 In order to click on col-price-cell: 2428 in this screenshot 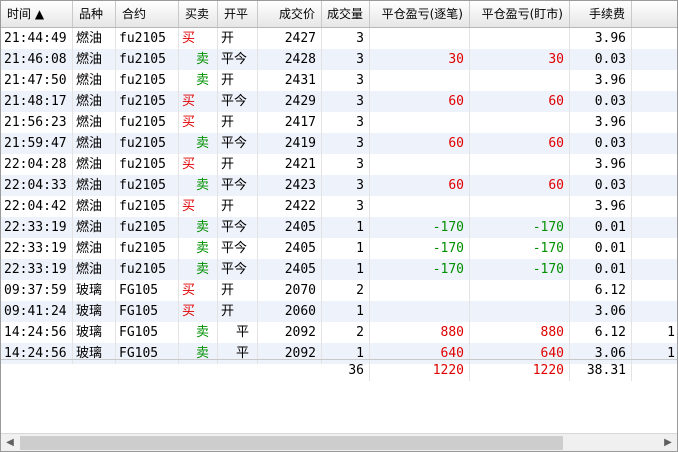, I will do `click(290, 59)`.